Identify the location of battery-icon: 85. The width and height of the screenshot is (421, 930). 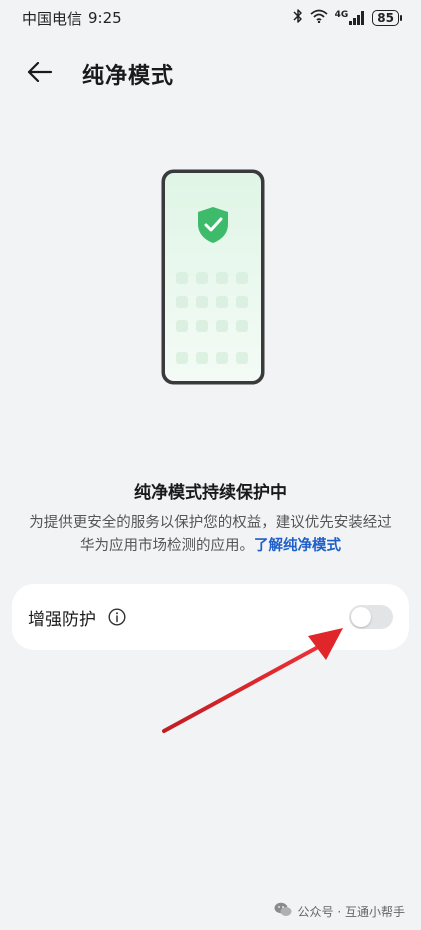
(387, 18).